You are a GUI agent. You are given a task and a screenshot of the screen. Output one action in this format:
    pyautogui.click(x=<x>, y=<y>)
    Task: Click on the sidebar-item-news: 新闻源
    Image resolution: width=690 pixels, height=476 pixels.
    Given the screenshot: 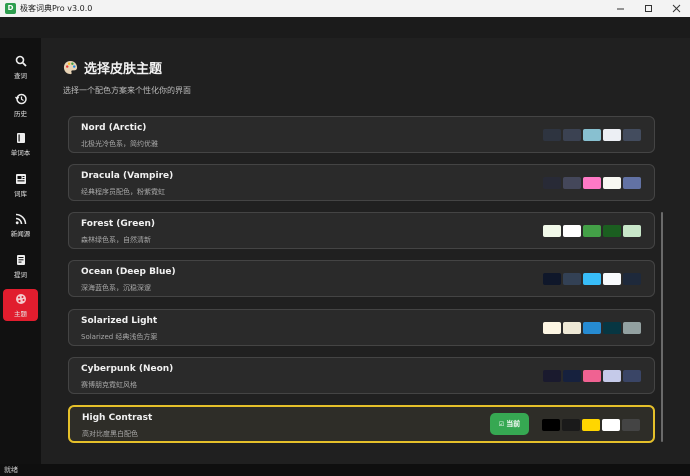 What is the action you would take?
    pyautogui.click(x=20, y=225)
    